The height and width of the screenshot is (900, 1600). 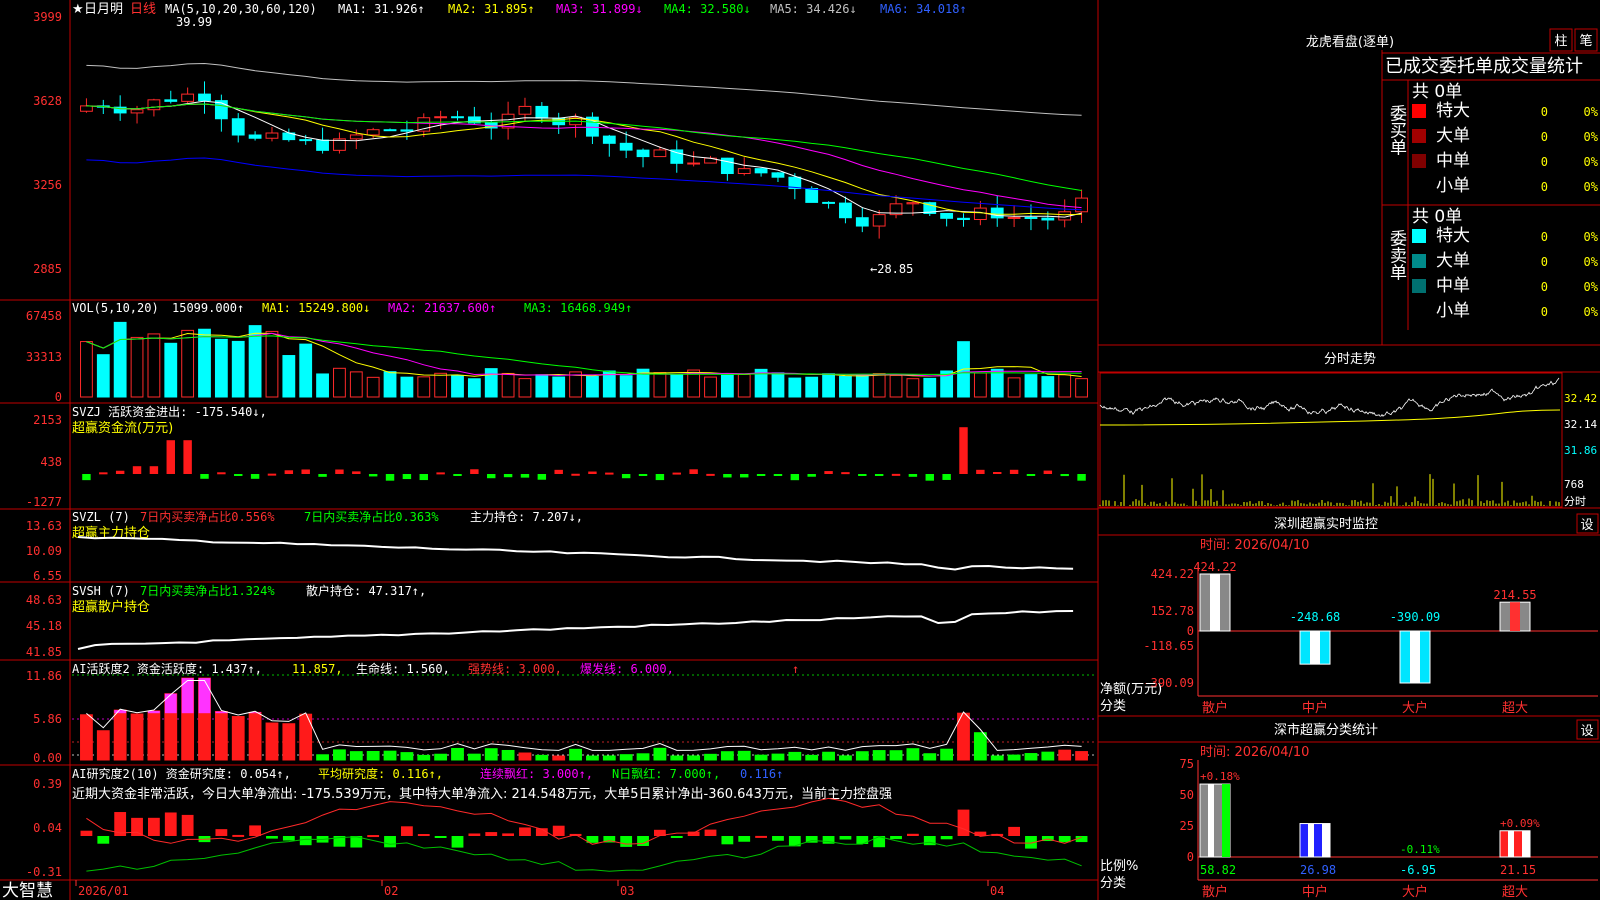 I want to click on intraday-tick: 32.14, so click(x=1580, y=424).